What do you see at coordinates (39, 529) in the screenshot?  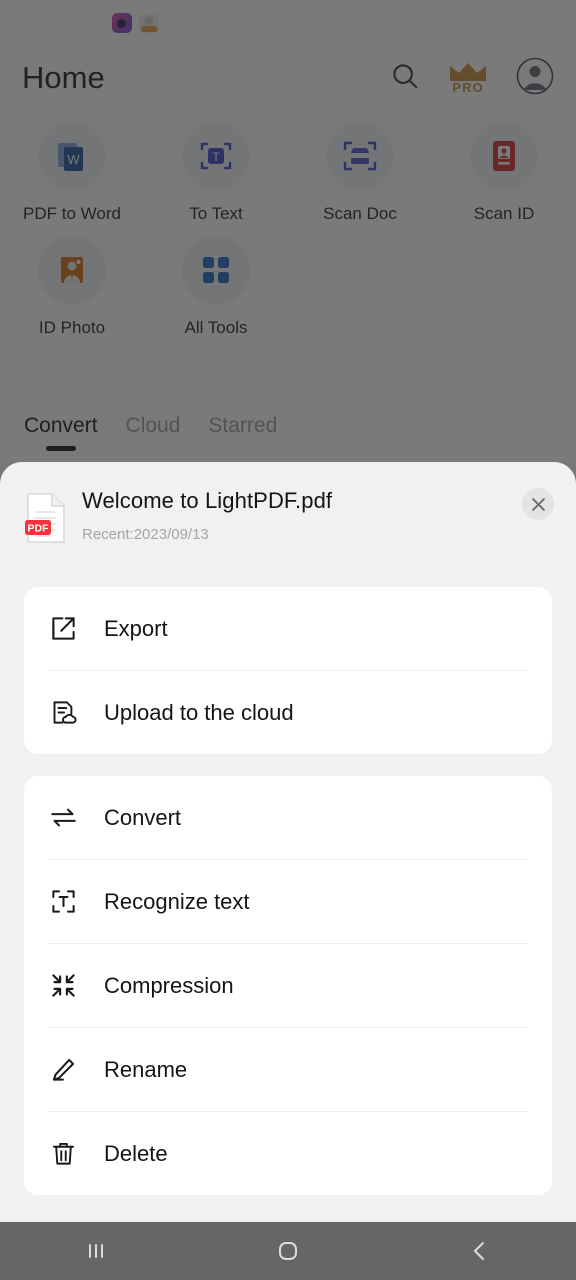 I see `svg-text: PDF` at bounding box center [39, 529].